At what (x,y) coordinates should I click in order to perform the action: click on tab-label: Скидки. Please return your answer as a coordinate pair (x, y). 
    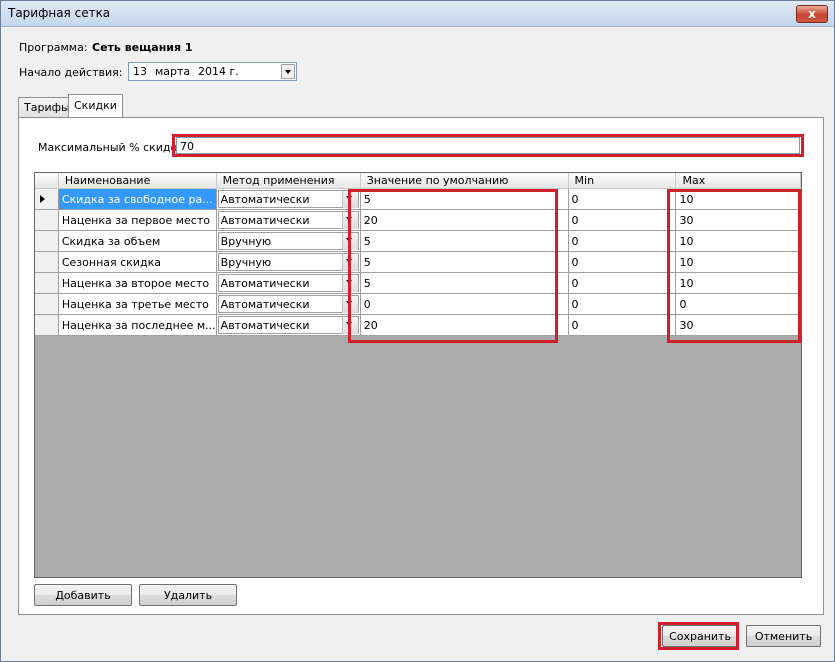
    Looking at the image, I should click on (95, 105).